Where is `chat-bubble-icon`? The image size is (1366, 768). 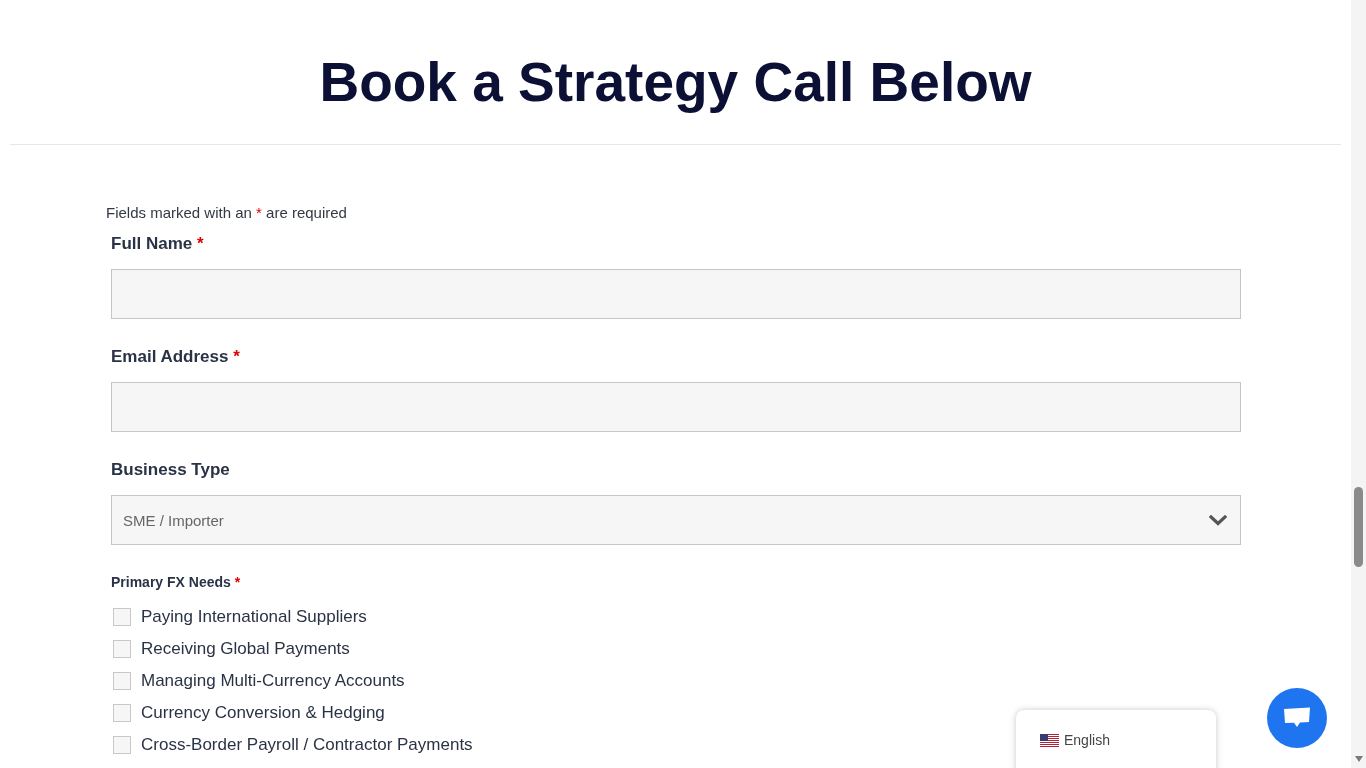 chat-bubble-icon is located at coordinates (1297, 718).